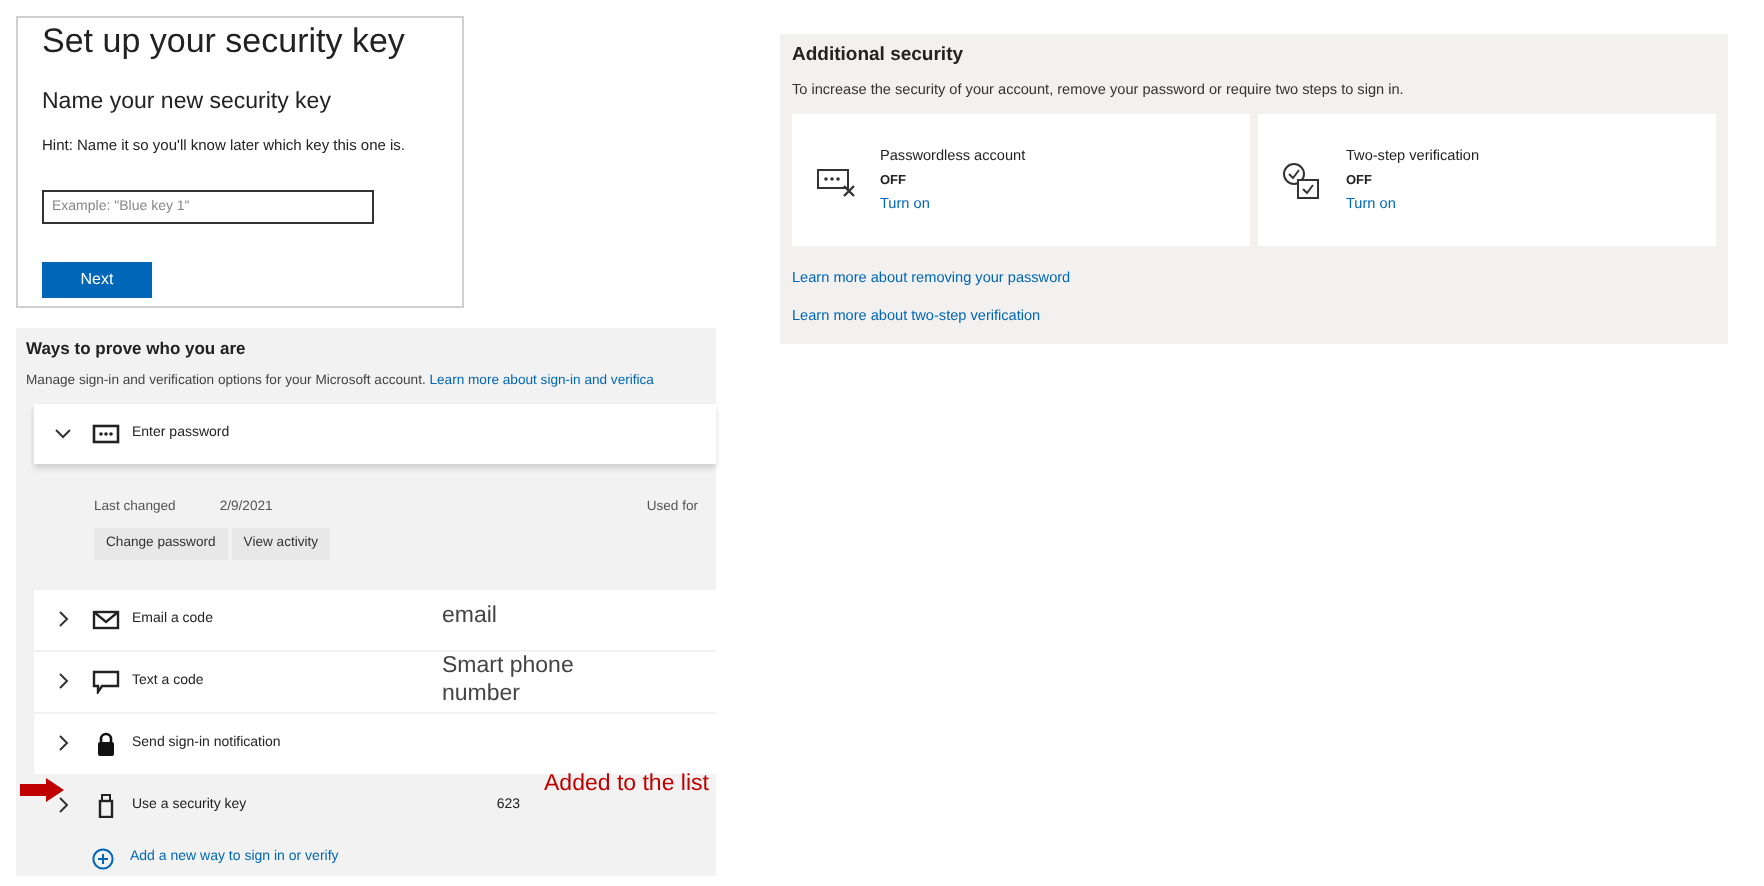  What do you see at coordinates (106, 805) in the screenshot?
I see `usb-key-icon` at bounding box center [106, 805].